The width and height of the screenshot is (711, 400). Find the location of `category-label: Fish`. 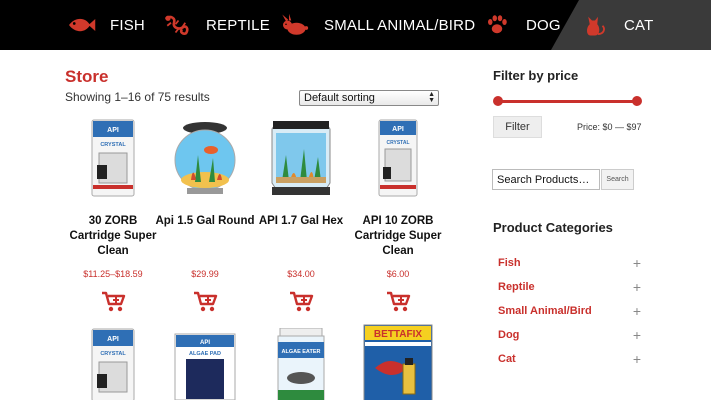

category-label: Fish is located at coordinates (509, 263).